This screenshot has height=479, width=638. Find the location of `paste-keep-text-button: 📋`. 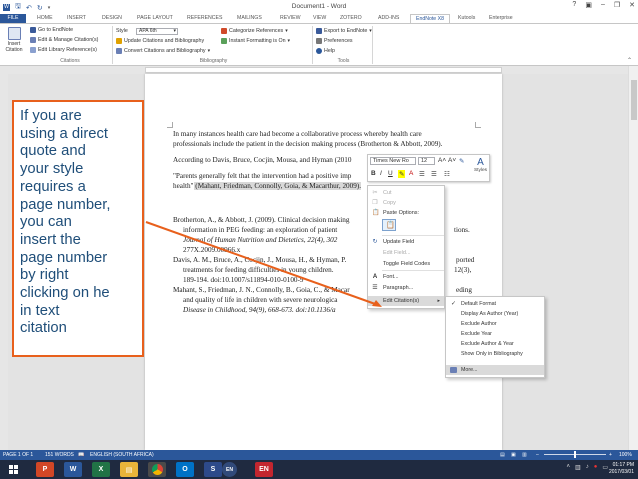

paste-keep-text-button: 📋 is located at coordinates (389, 225).